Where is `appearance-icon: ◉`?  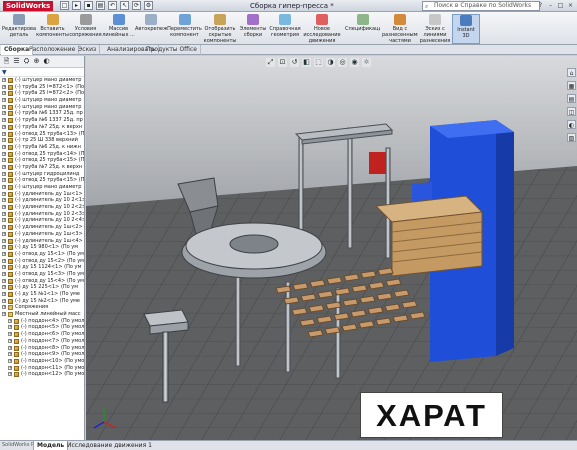 appearance-icon: ◉ is located at coordinates (354, 62).